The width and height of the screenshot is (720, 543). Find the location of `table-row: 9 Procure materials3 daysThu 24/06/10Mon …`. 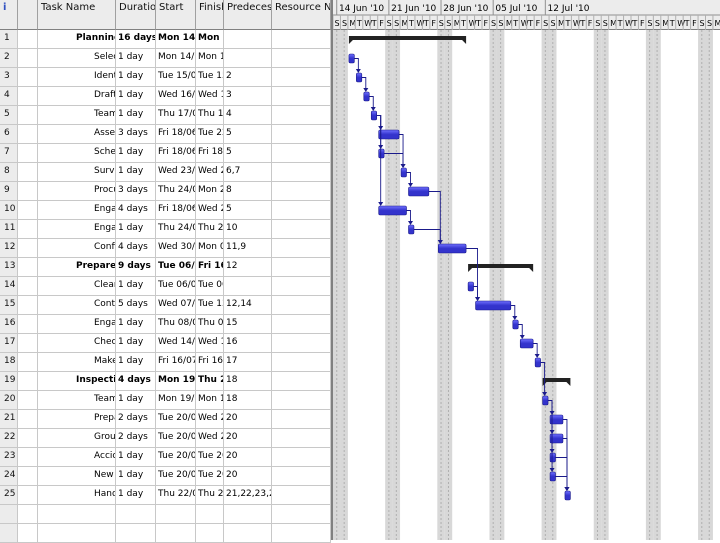

table-row: 9 Procure materials3 daysThu 24/06/10Mon … is located at coordinates (165, 191).